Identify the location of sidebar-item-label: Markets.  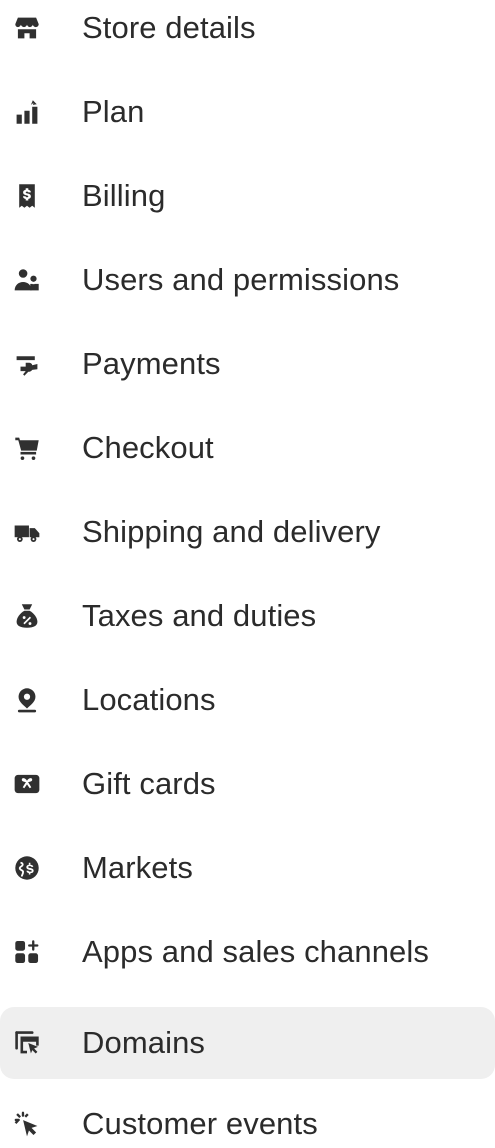
(137, 867).